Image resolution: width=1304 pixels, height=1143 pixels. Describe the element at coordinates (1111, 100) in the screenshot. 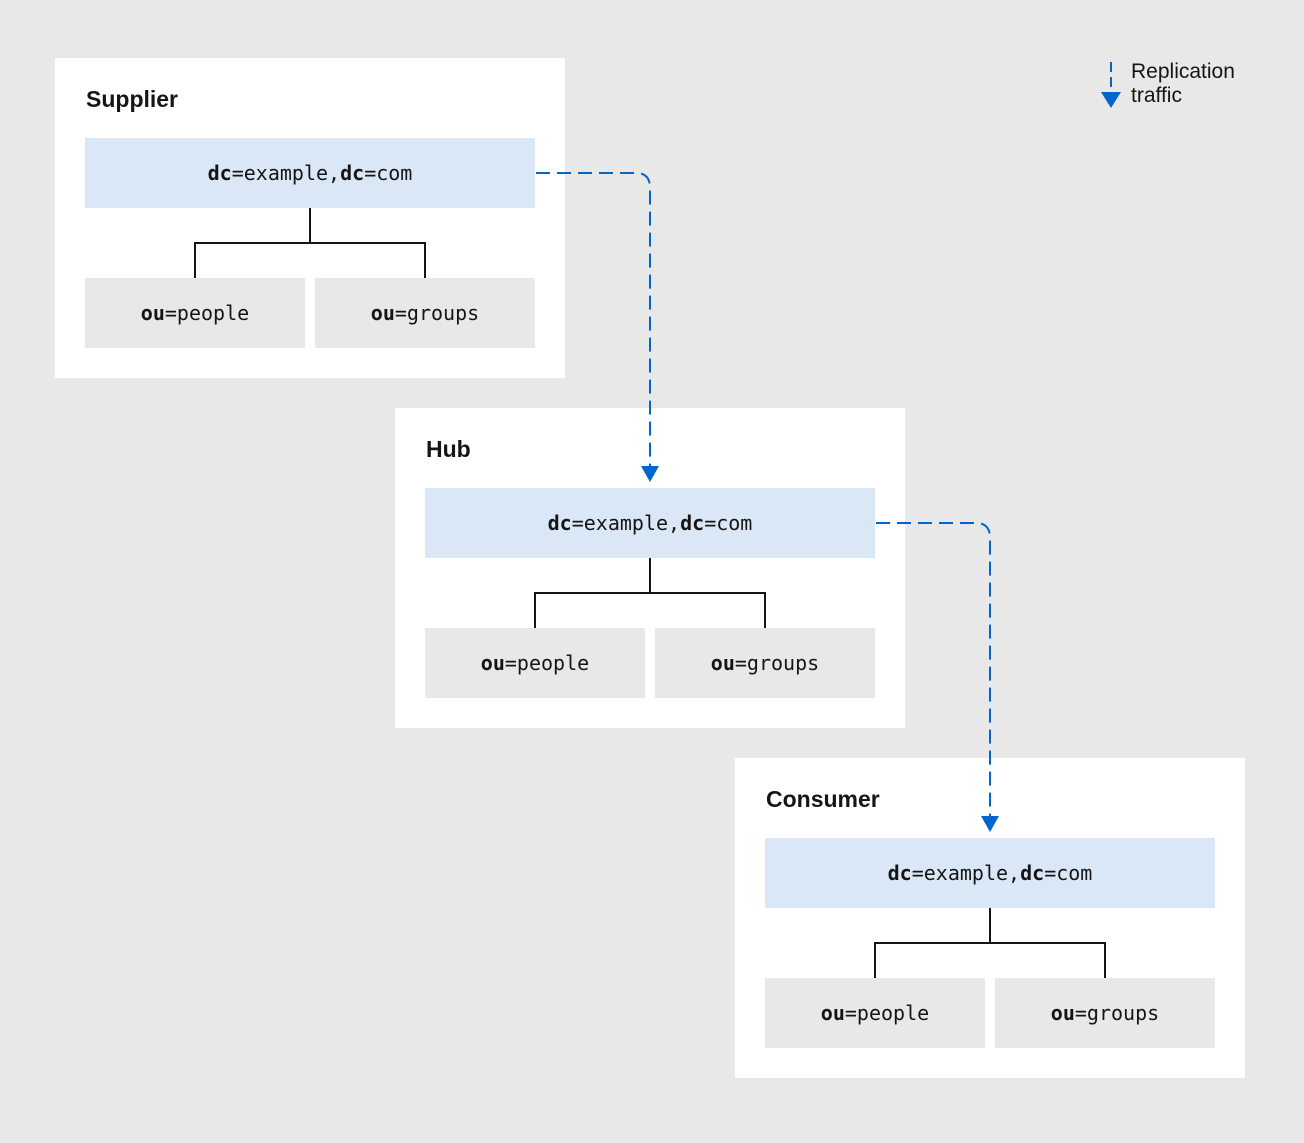

I see `legend-arrowhead-icon` at that location.